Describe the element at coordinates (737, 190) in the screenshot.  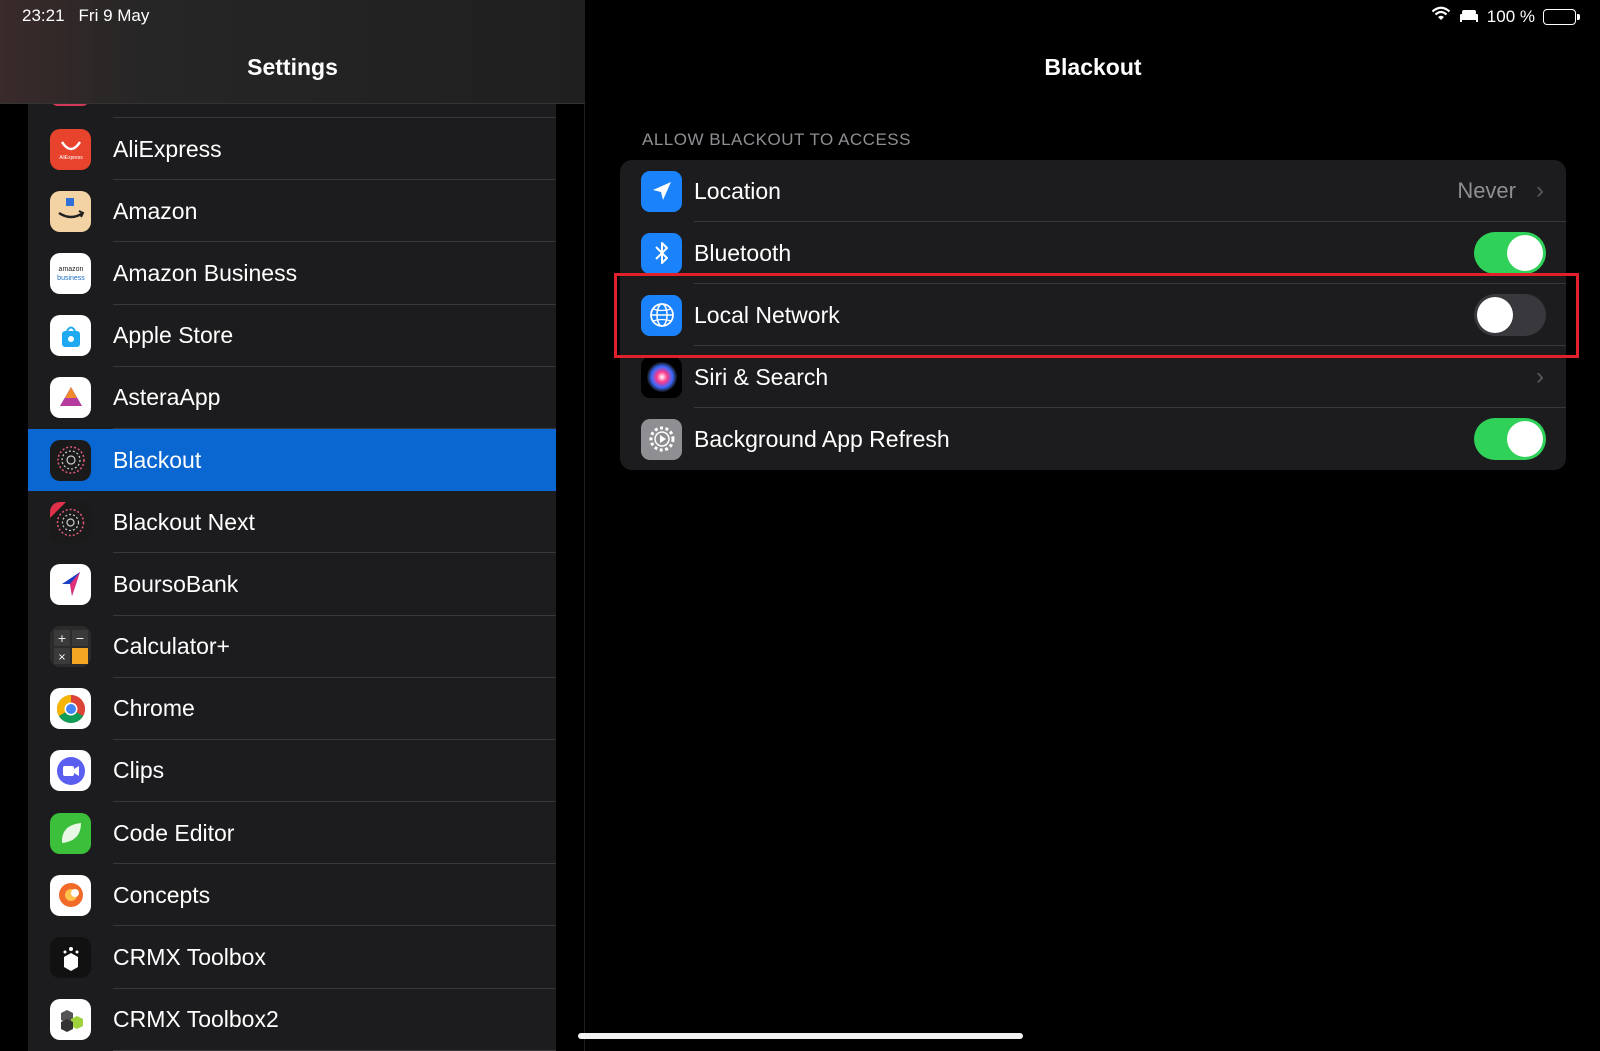
I see `location-label: Location` at that location.